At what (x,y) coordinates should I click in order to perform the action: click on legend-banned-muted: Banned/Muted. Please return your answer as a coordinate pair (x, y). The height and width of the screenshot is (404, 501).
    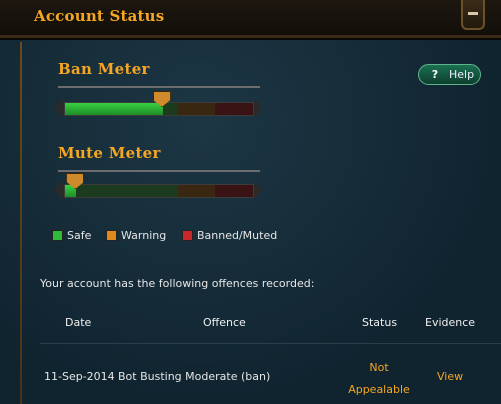
    Looking at the image, I should click on (229, 235).